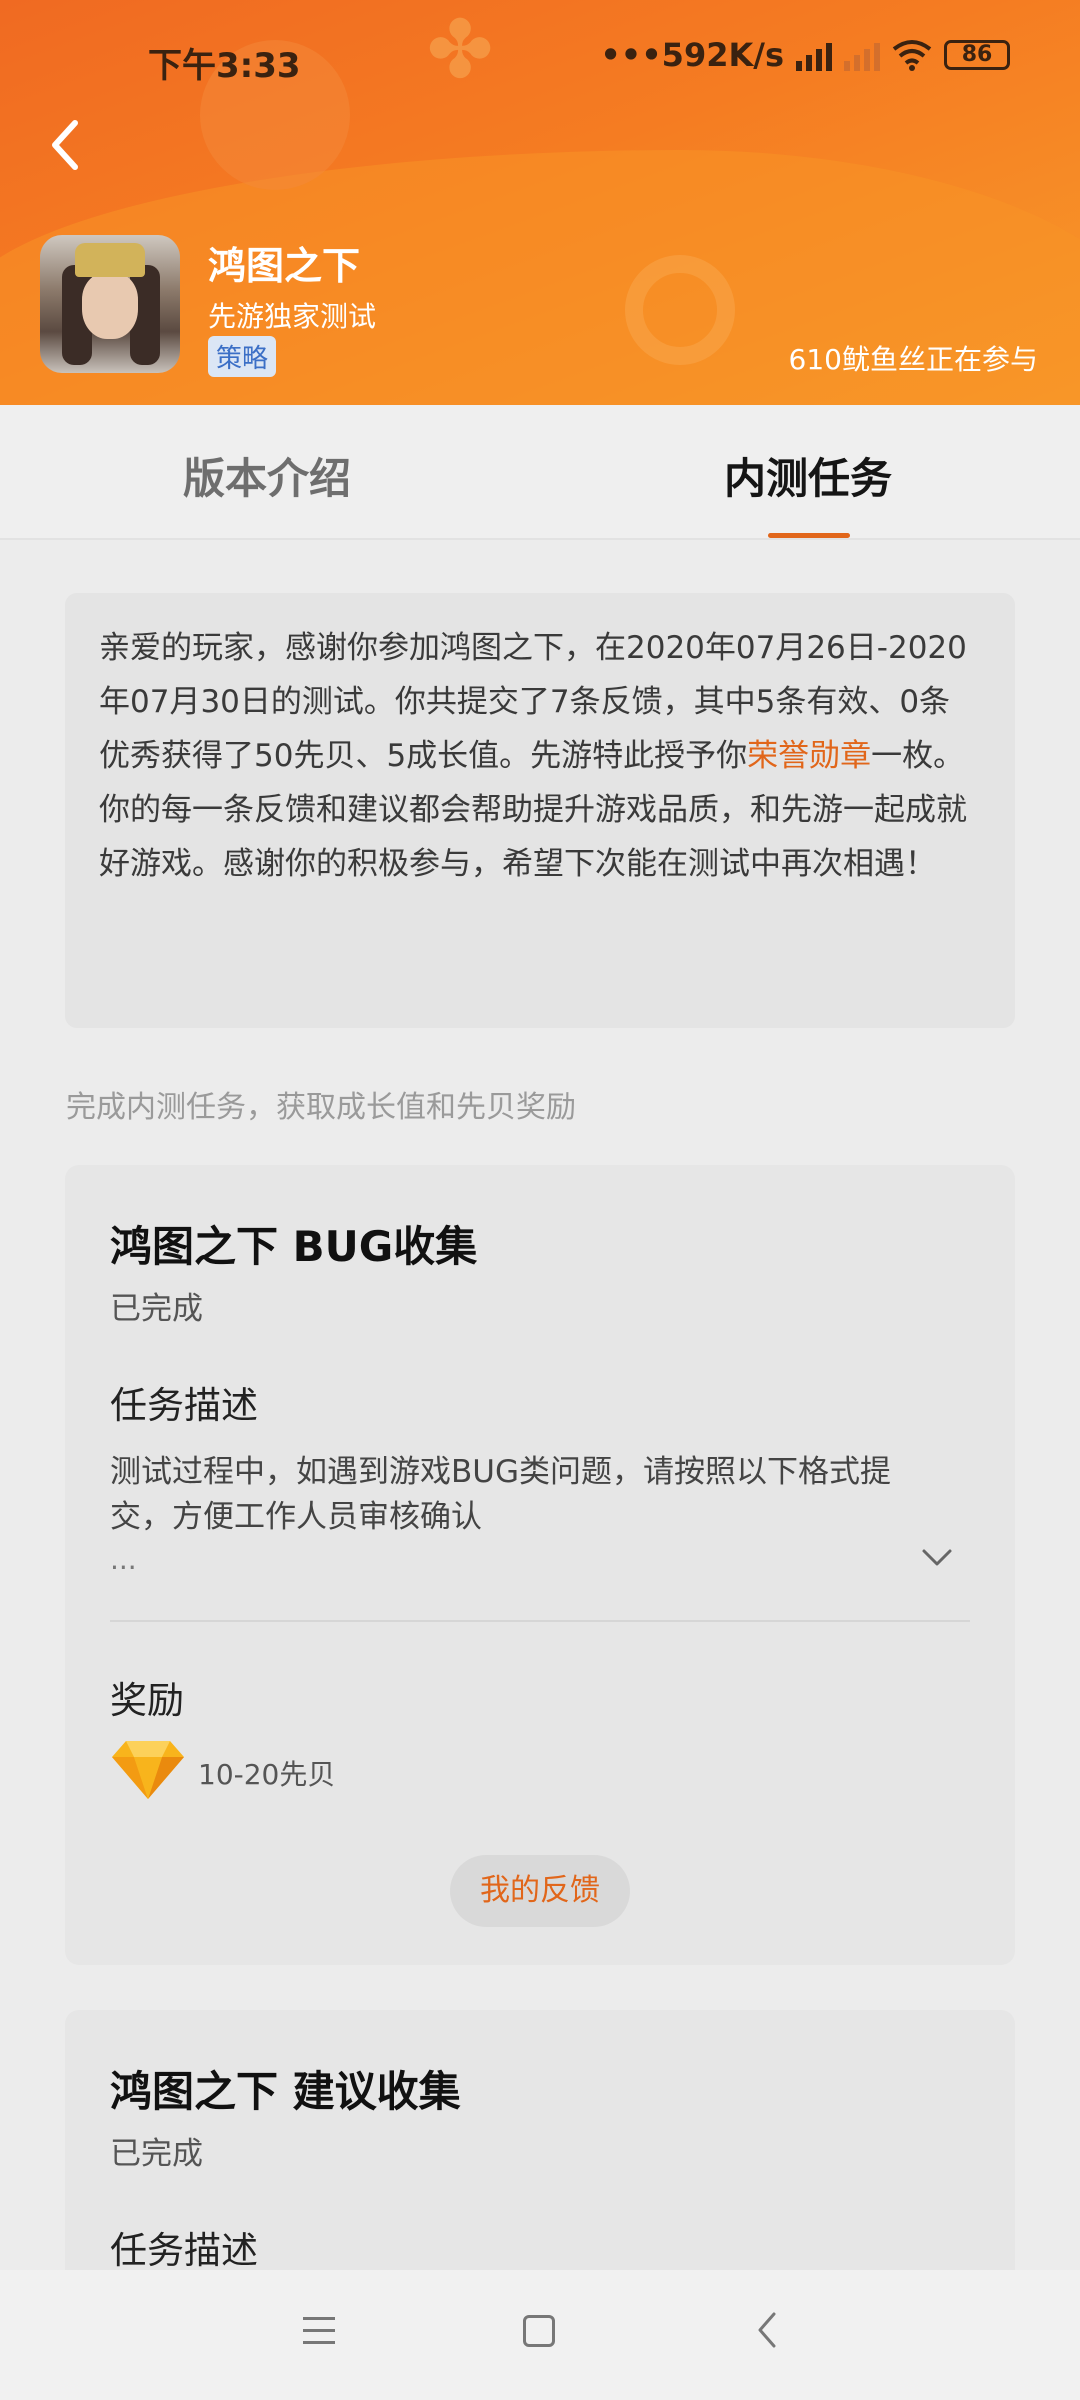  Describe the element at coordinates (267, 1774) in the screenshot. I see `reward-amount: 10-20先贝` at that location.